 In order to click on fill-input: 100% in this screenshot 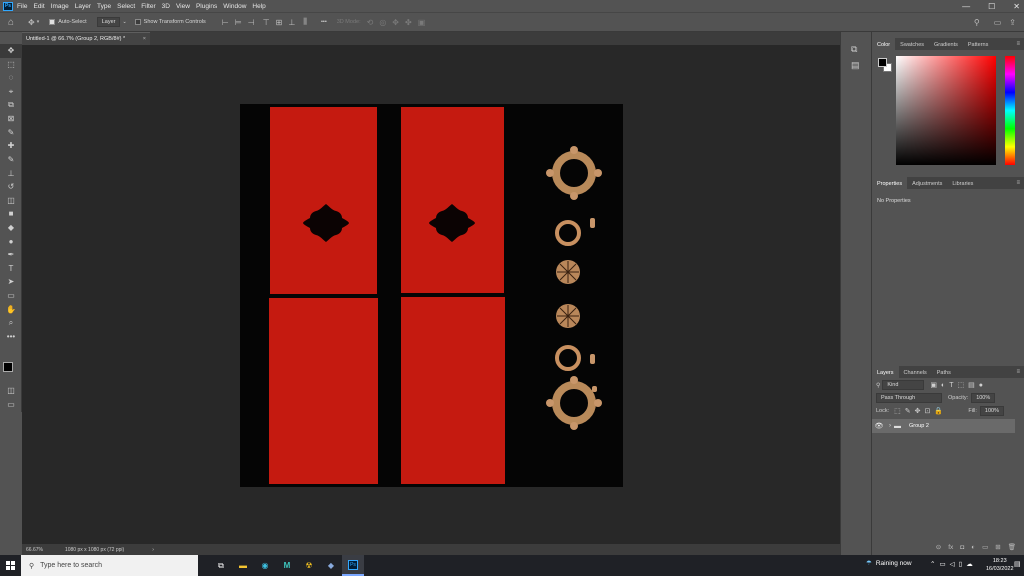, I will do `click(991, 411)`.